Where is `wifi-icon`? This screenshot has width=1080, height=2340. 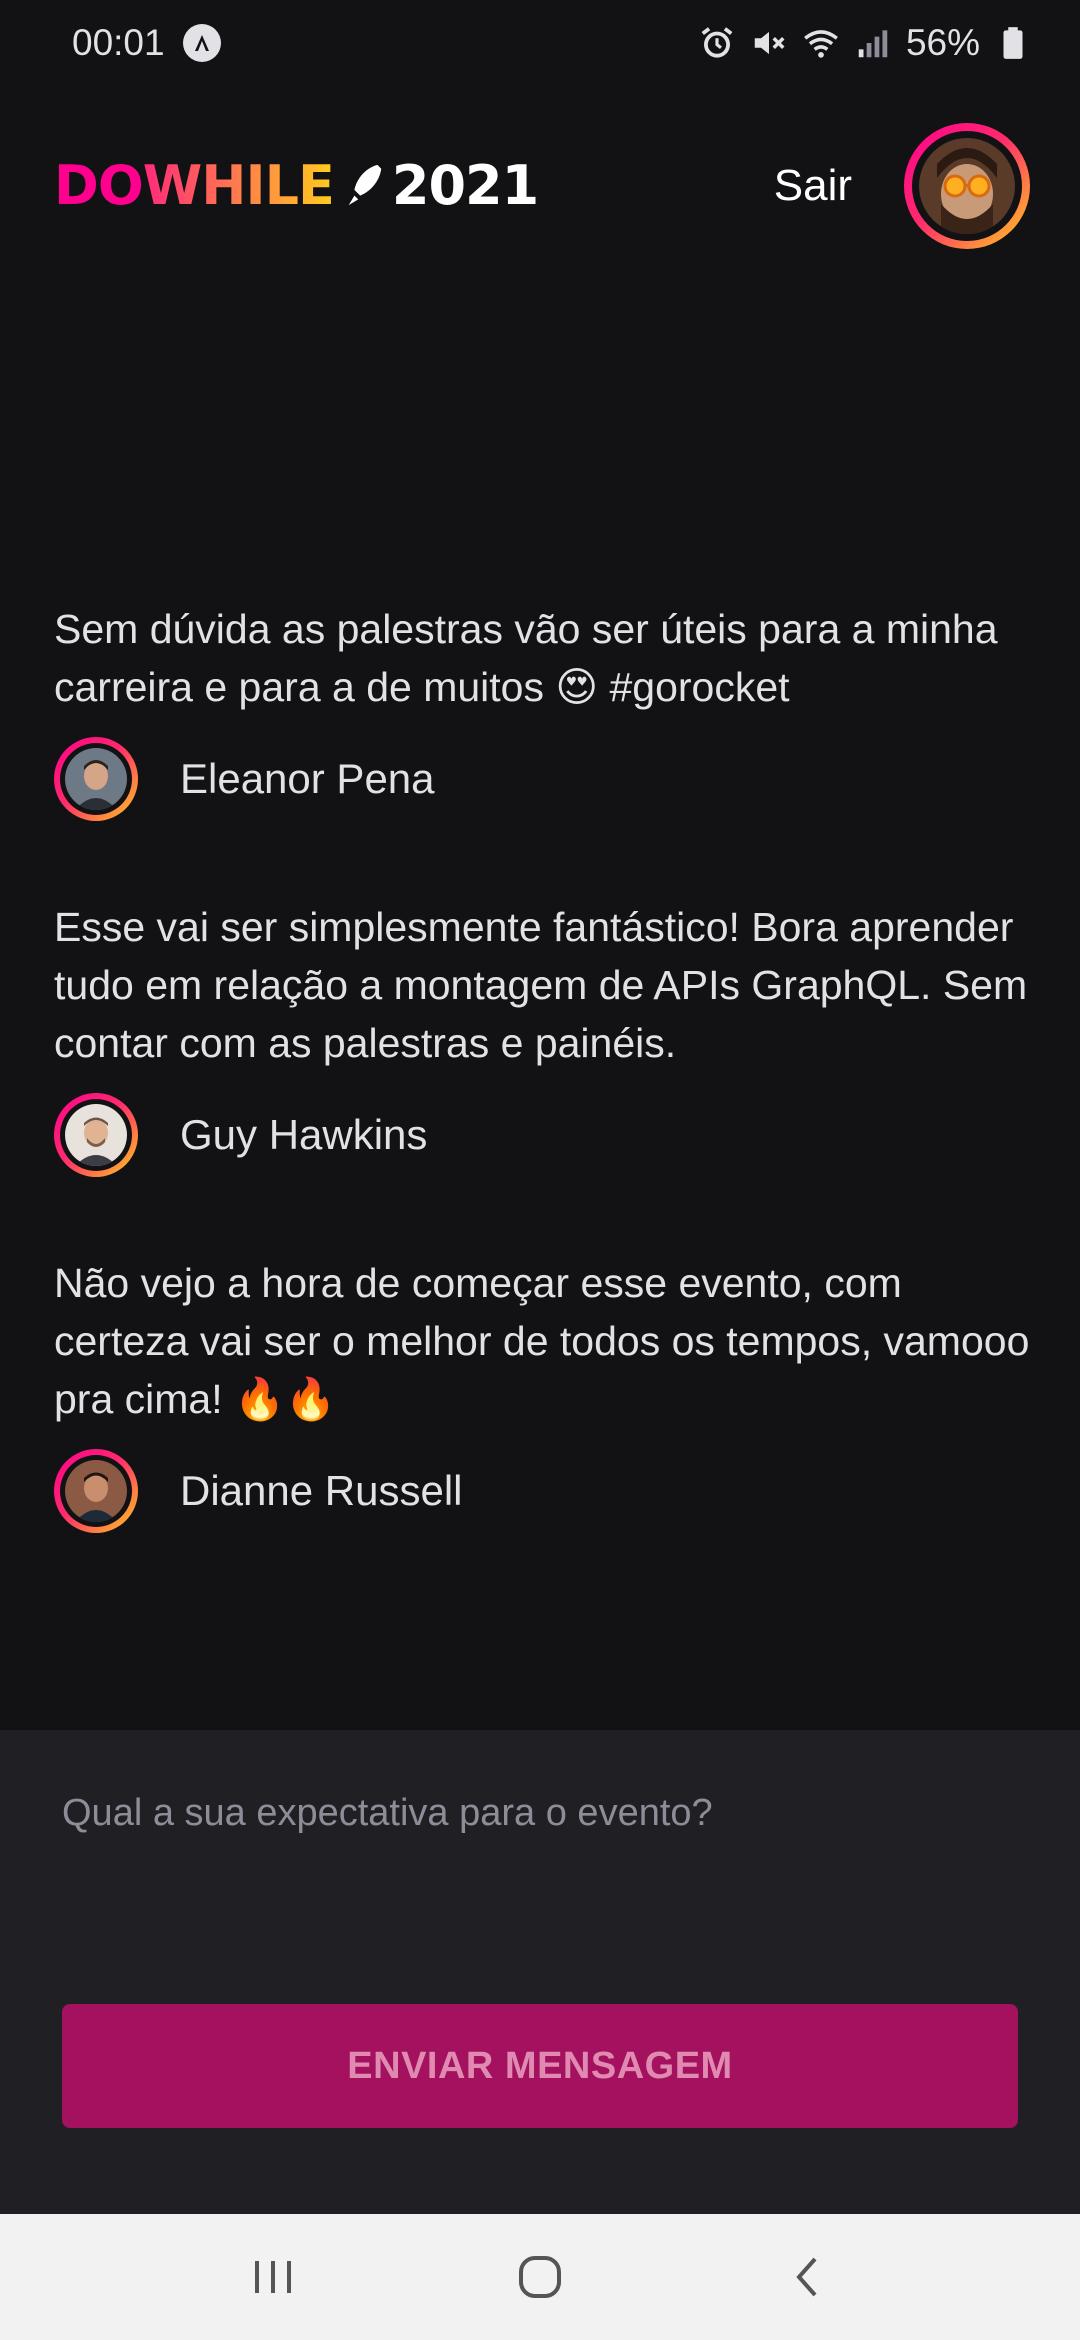
wifi-icon is located at coordinates (821, 44).